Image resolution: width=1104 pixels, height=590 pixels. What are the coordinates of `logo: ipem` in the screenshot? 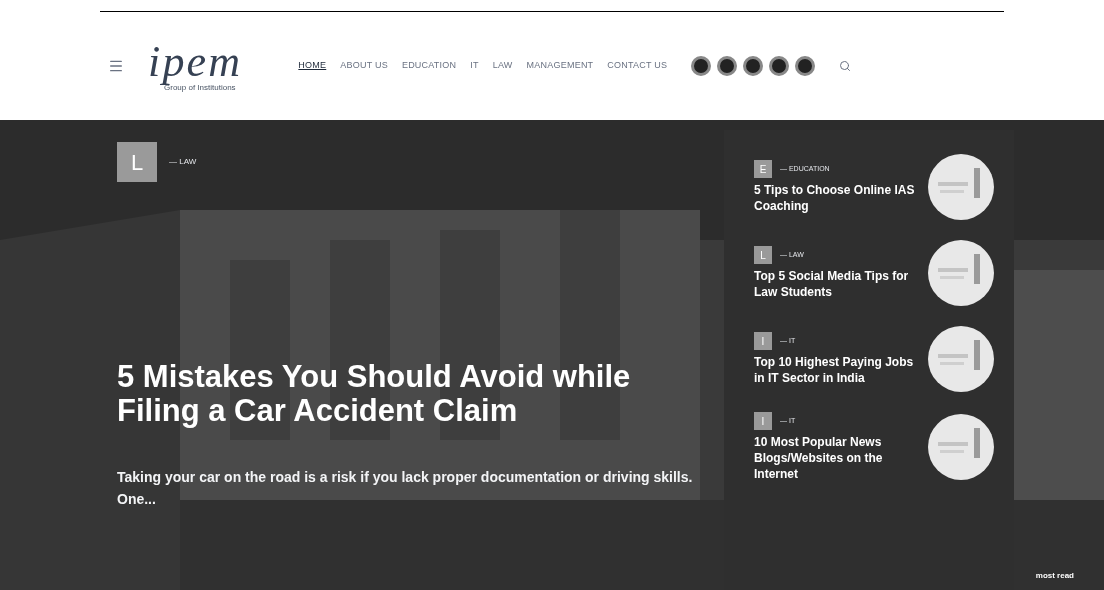 It's located at (195, 62).